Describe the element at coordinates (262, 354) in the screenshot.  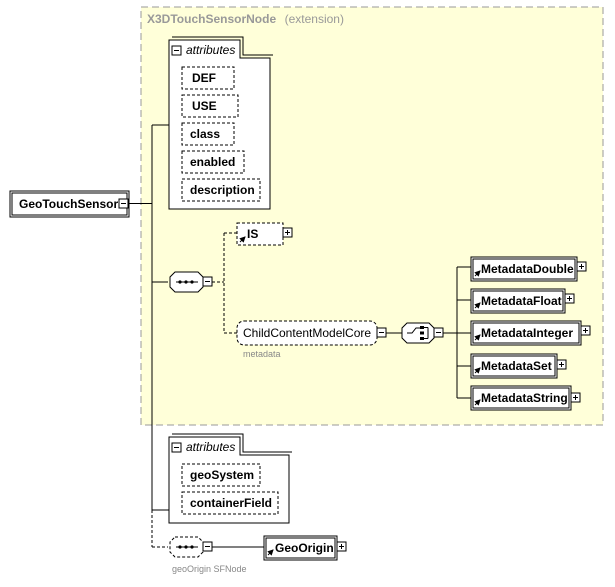
I see `child-content-sublabel: metadata` at that location.